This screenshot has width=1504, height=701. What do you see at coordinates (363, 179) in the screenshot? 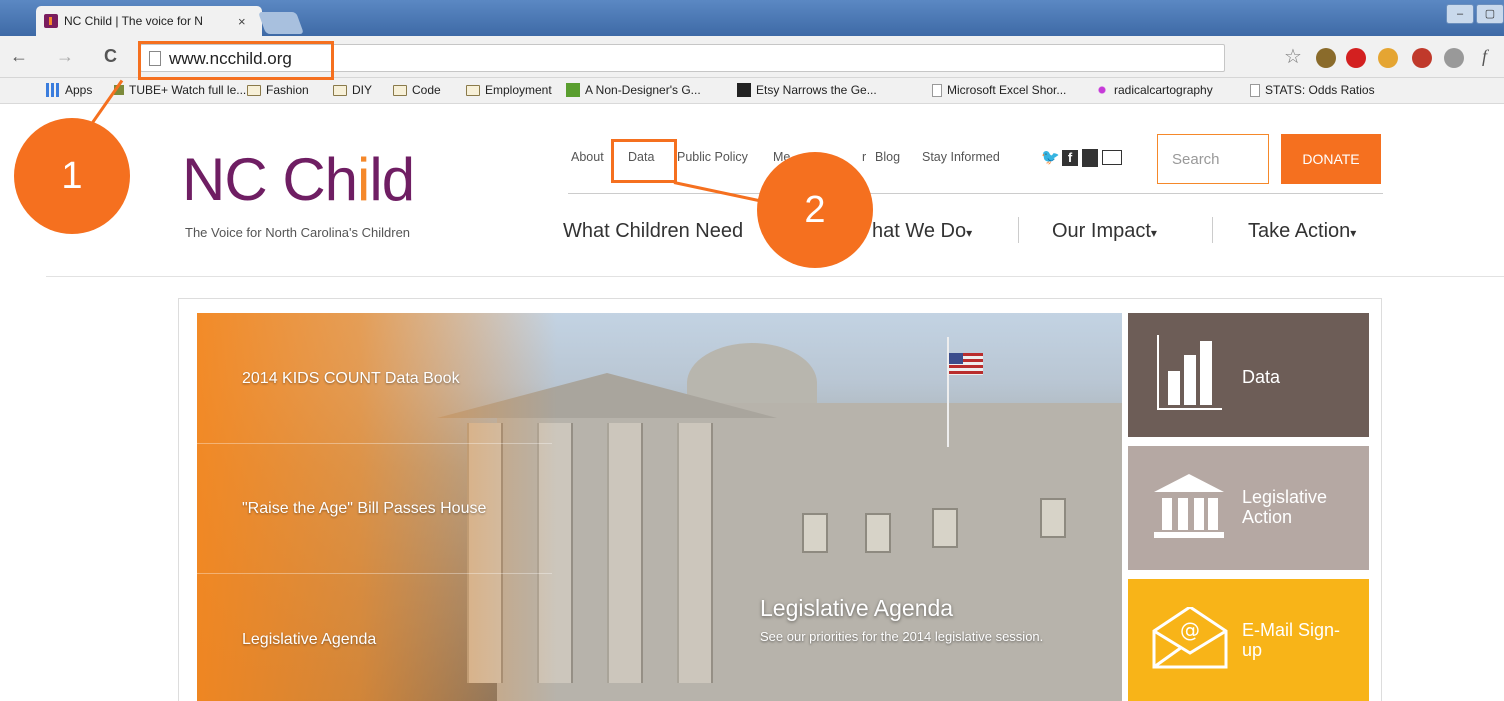
I see `logo-text: i` at bounding box center [363, 179].